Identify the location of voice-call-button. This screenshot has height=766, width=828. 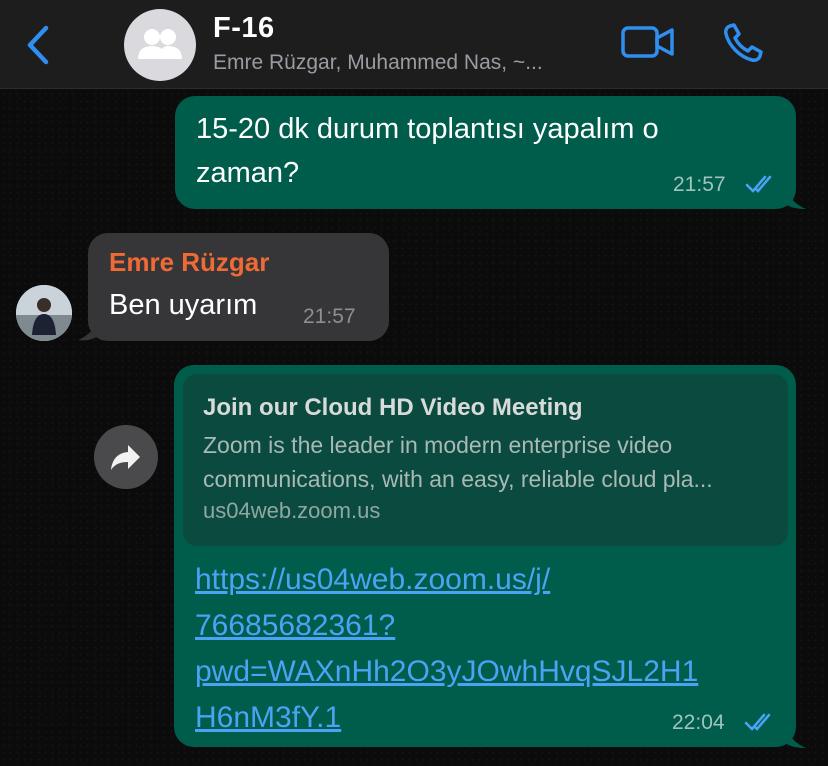
(744, 43).